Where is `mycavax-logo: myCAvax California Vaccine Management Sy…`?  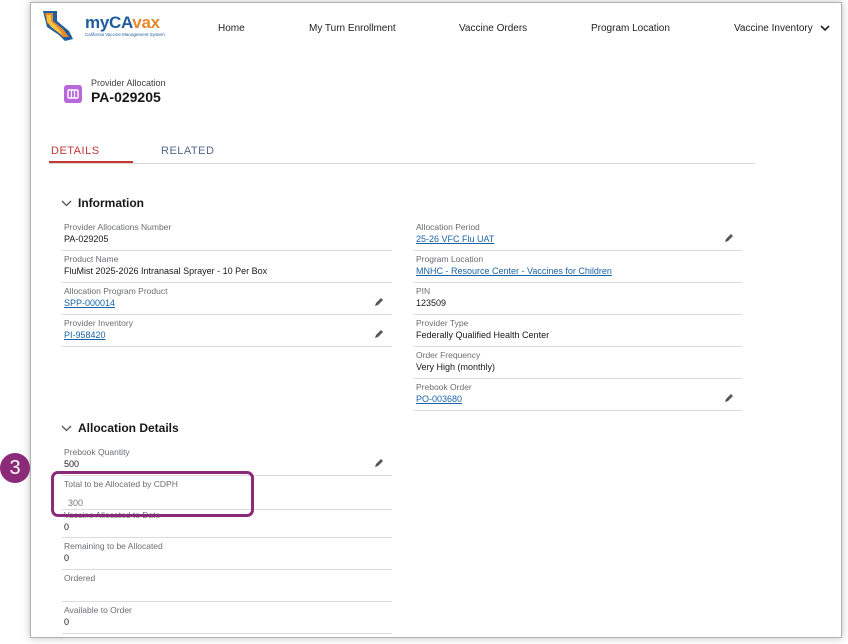 mycavax-logo: myCAvax California Vaccine Management Sy… is located at coordinates (114, 26).